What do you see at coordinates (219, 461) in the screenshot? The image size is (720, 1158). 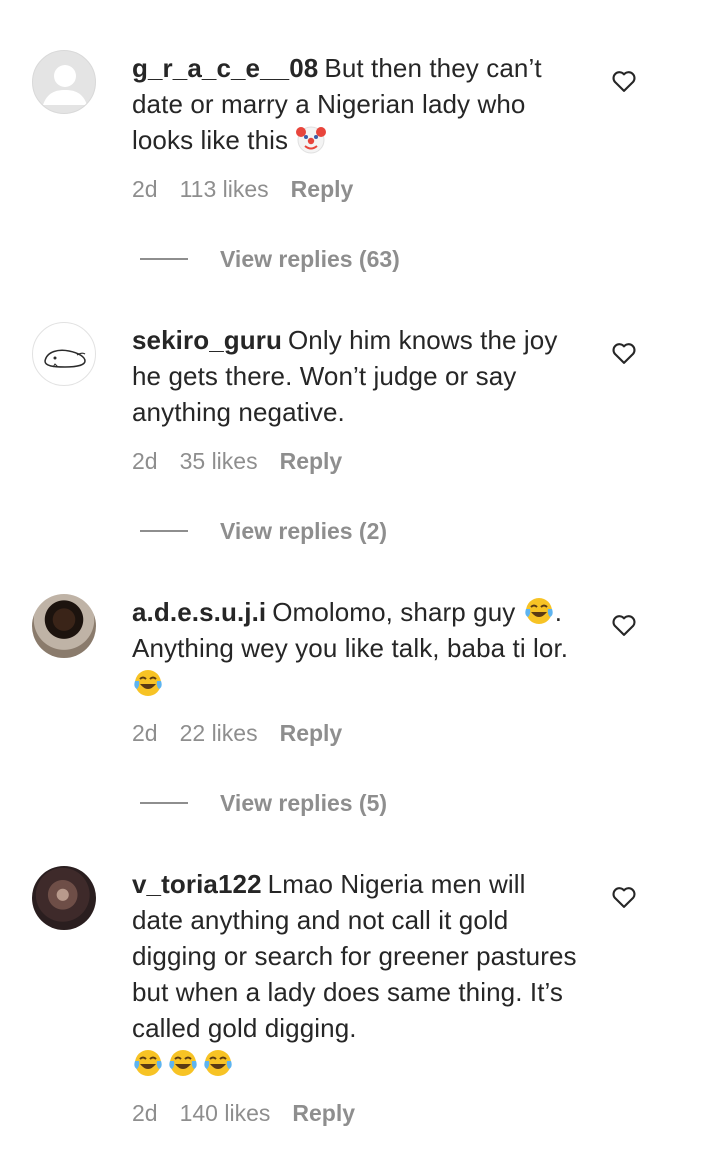 I see `comment-likes: 35 likes` at bounding box center [219, 461].